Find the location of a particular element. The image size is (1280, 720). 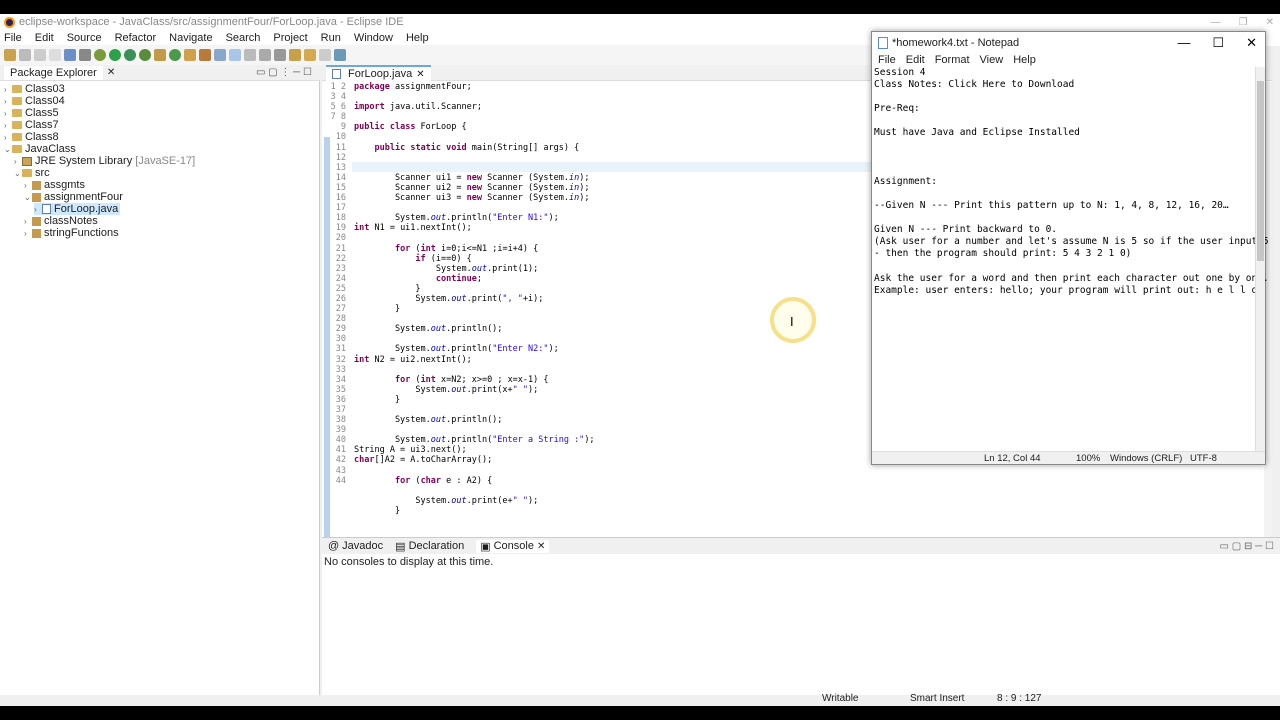

terminal-icon is located at coordinates (70, 55).